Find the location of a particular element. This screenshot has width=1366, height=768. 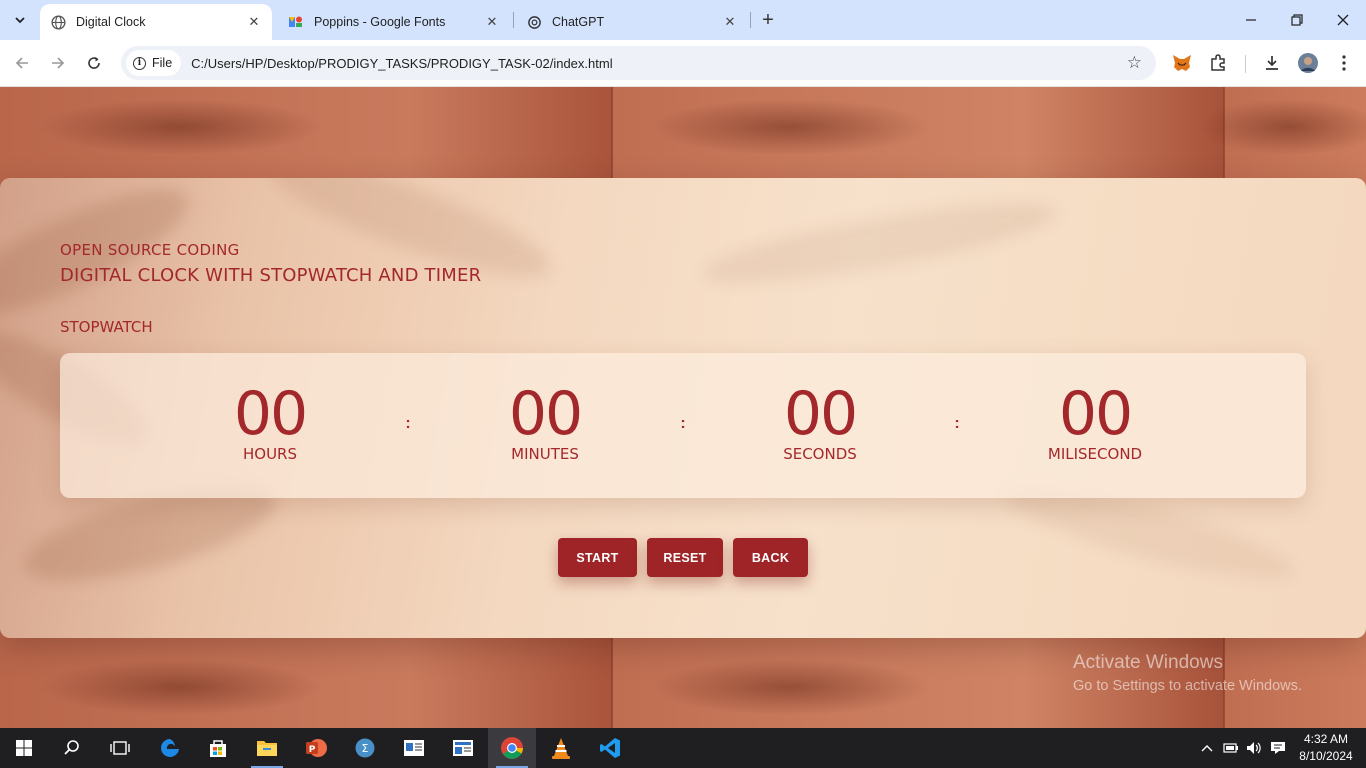

leaf-shadow is located at coordinates (880, 243).